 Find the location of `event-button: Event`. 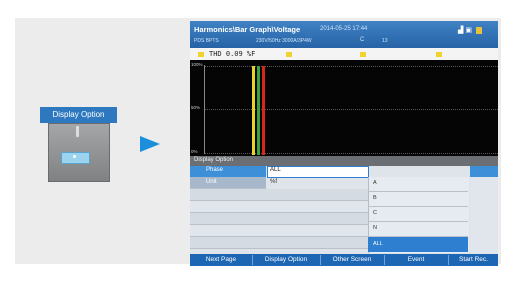

event-button: Event is located at coordinates (416, 260).